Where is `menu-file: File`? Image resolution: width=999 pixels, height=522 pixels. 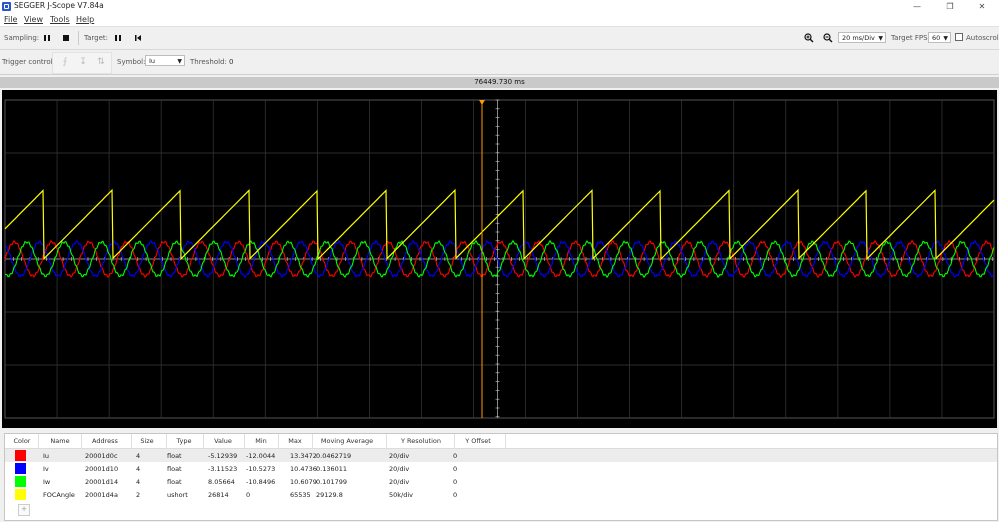 menu-file: File is located at coordinates (10, 19).